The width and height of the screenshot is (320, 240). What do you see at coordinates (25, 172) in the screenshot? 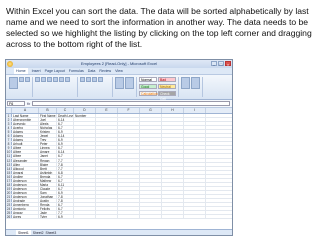
I see `table-cell: Amaral` at bounding box center [25, 172].